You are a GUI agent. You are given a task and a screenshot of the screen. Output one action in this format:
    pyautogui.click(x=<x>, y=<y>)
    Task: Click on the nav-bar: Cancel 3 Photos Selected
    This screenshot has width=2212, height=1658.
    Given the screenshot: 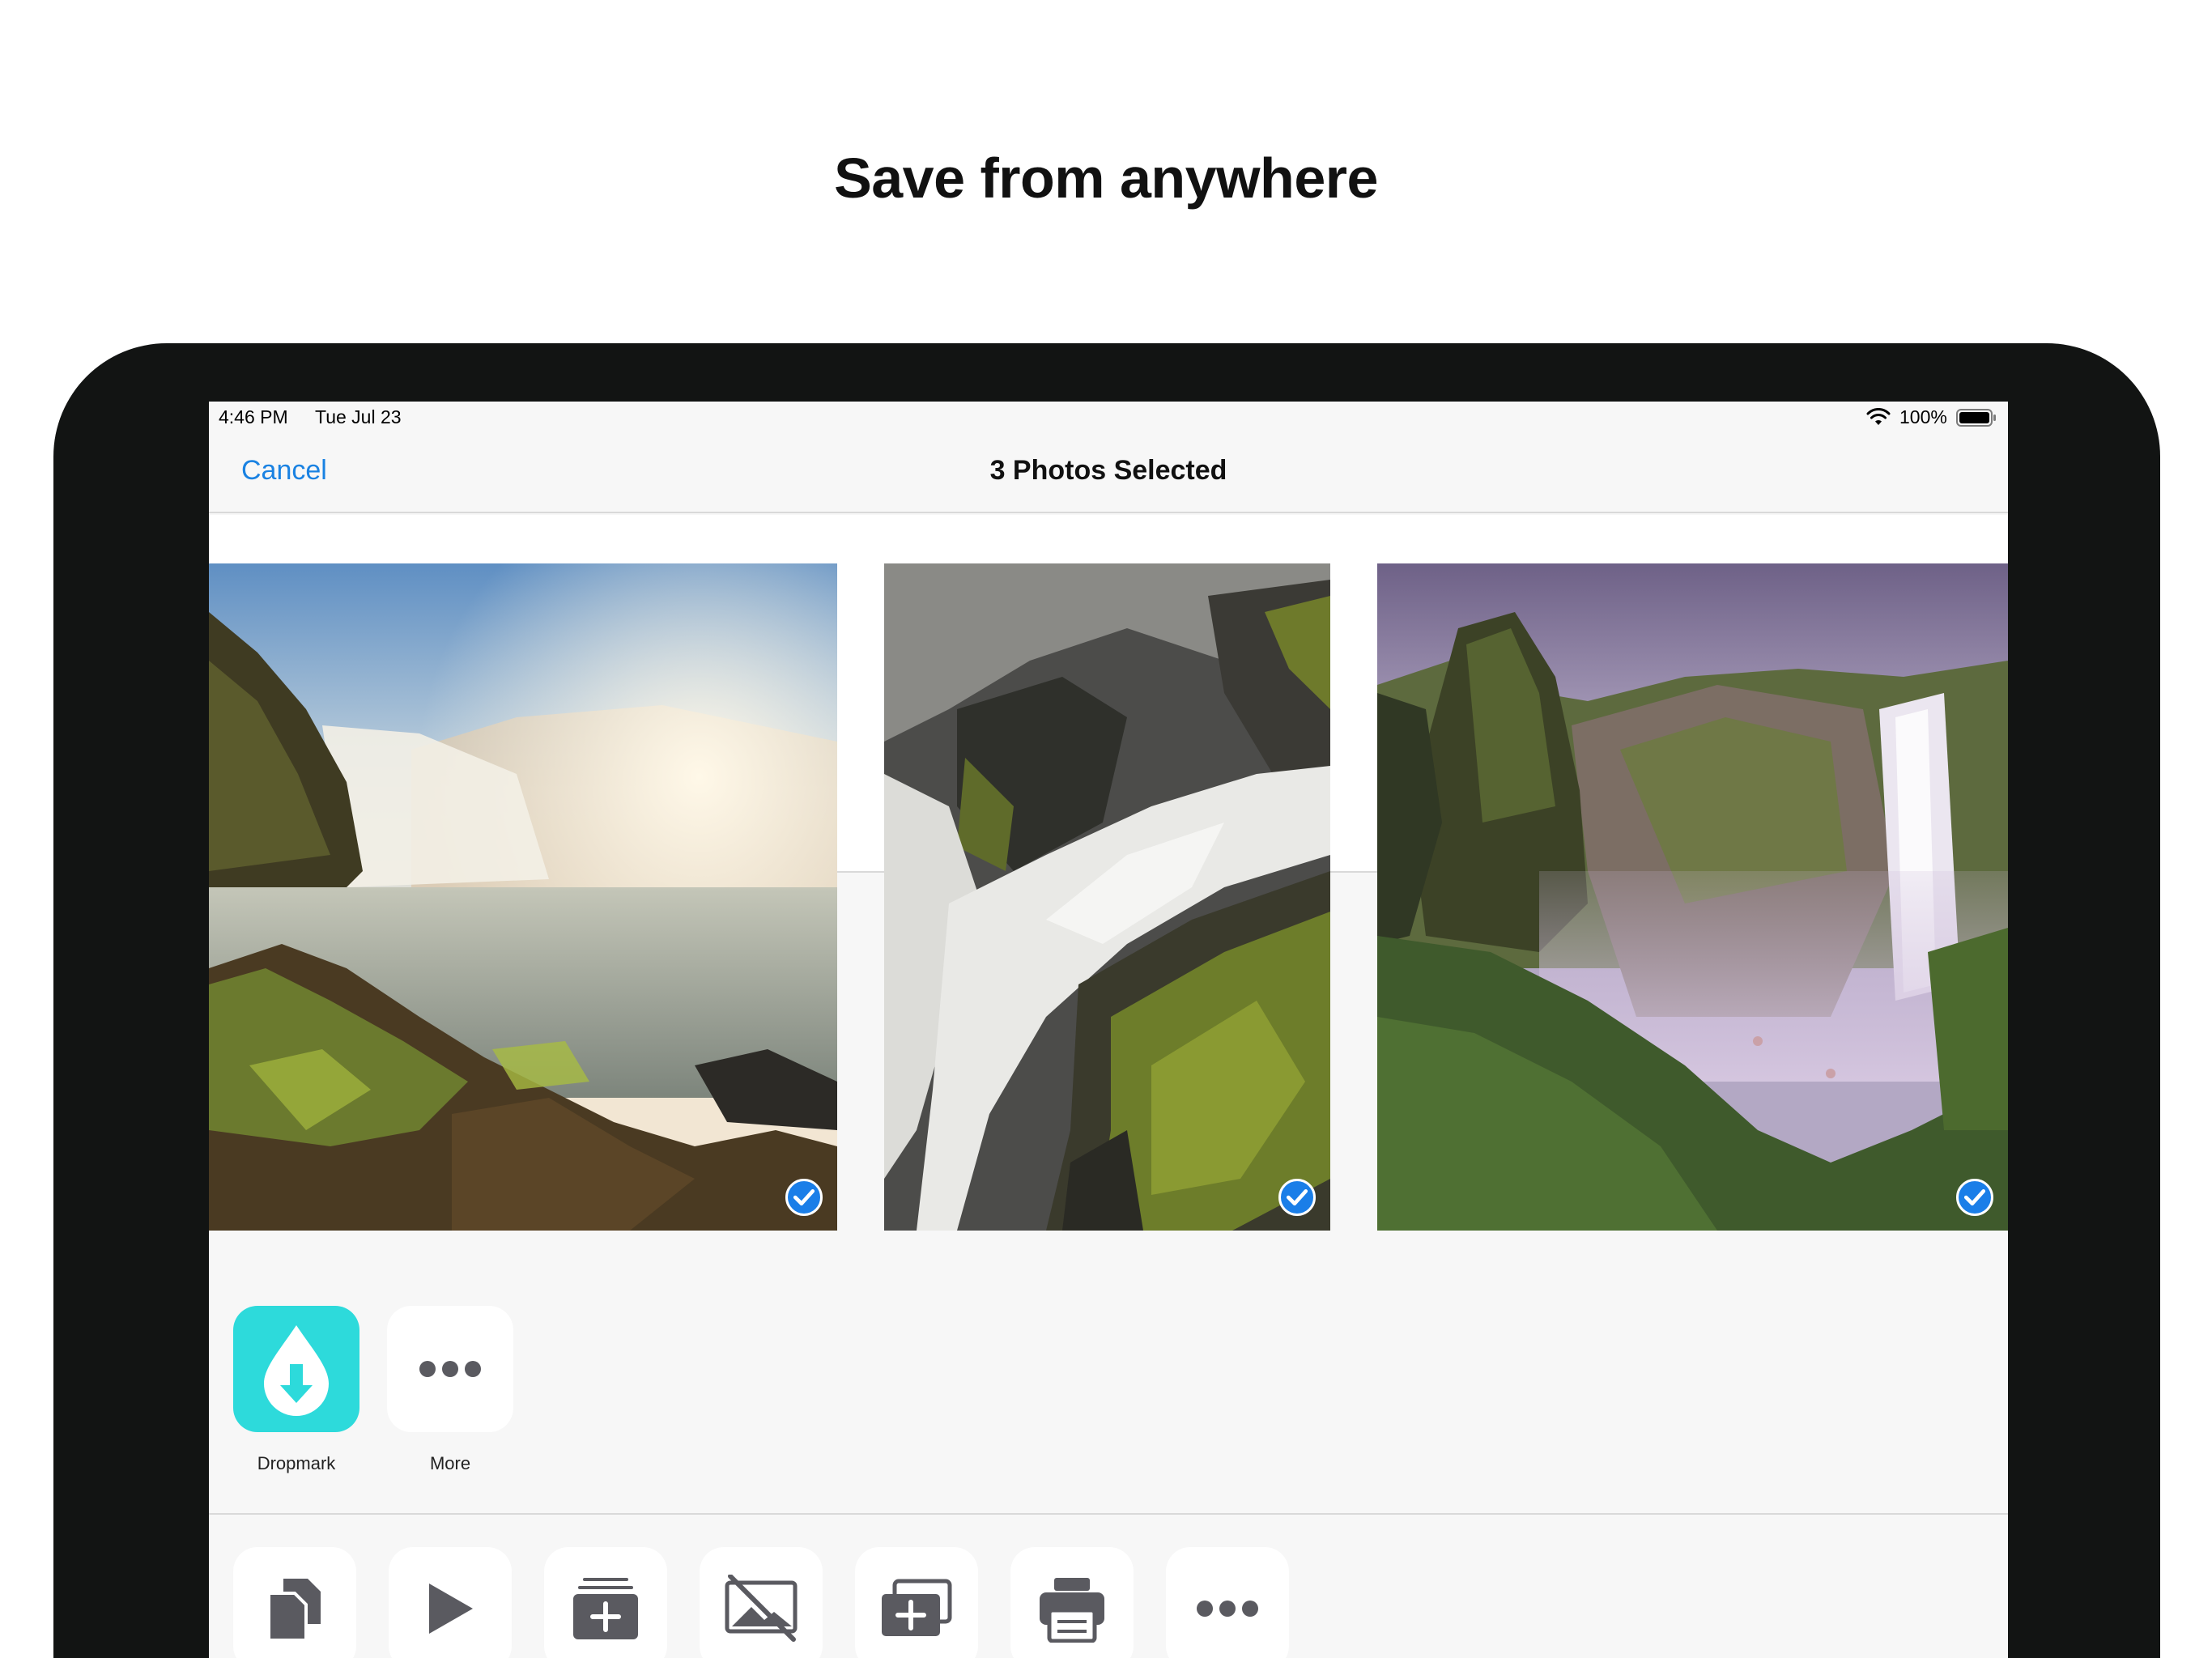 What is the action you would take?
    pyautogui.click(x=1109, y=473)
    